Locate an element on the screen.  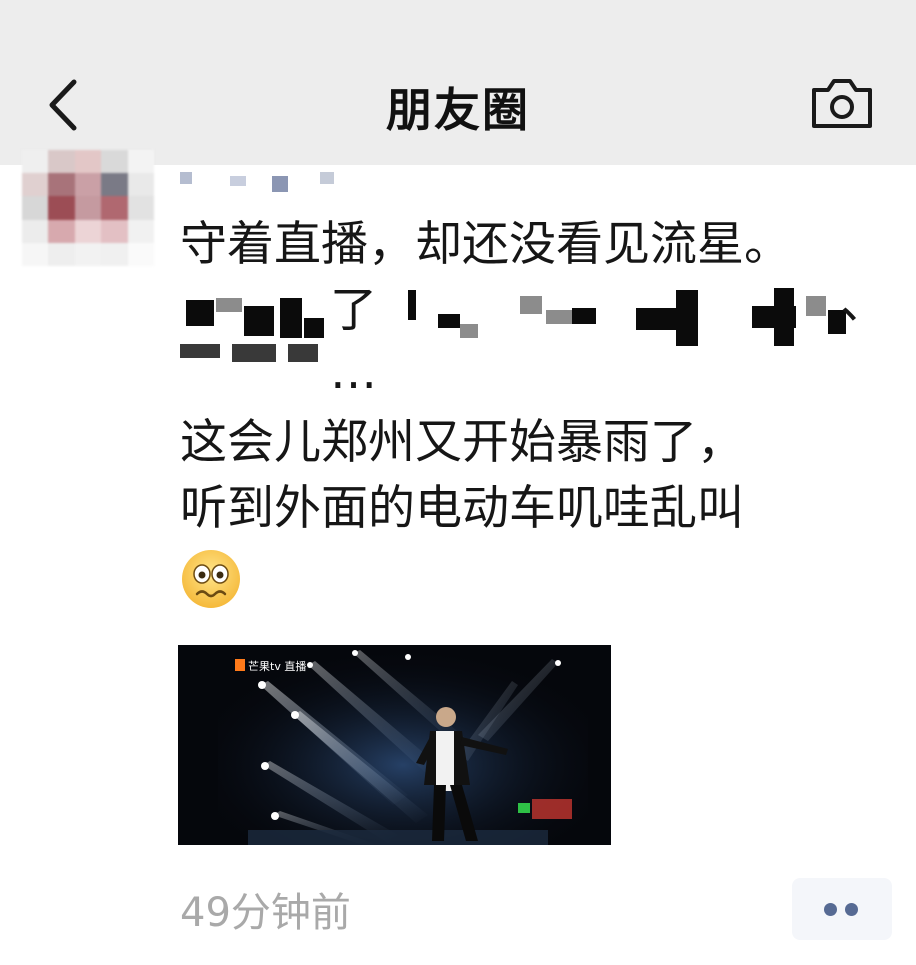
camera-icon is located at coordinates (842, 103).